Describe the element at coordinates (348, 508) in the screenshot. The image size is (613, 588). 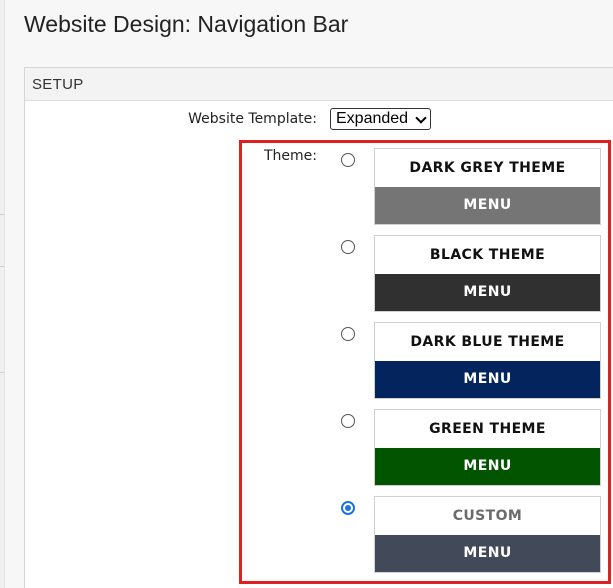
I see `theme-radio-custom` at that location.